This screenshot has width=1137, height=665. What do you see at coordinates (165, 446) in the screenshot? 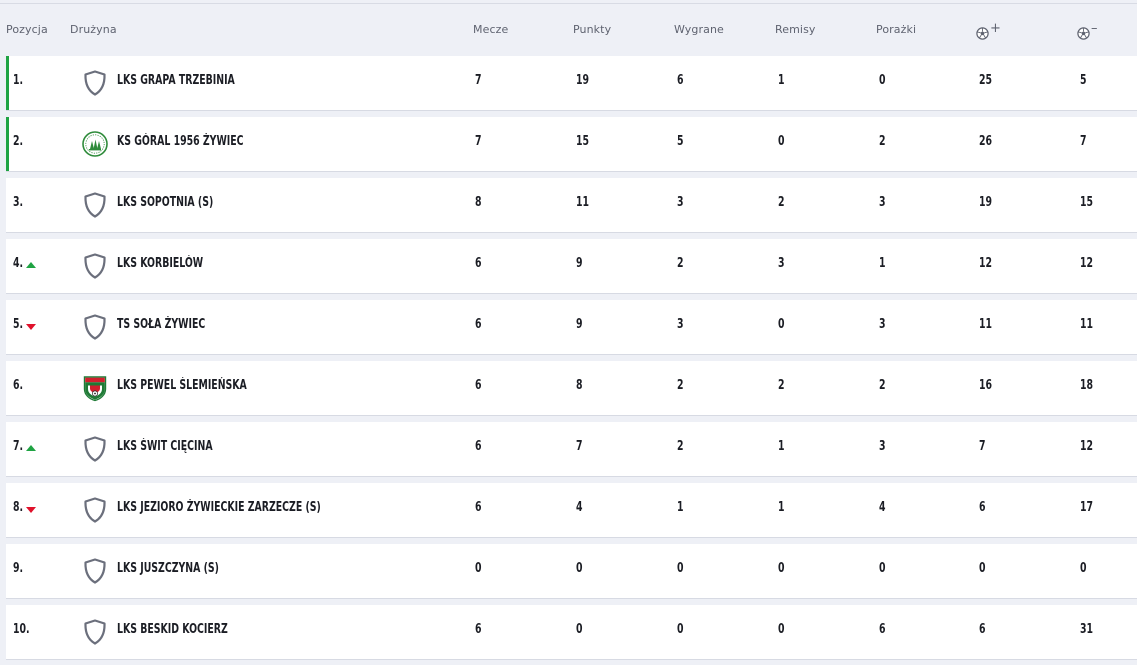
I see `team-name-link: LKS ŚWIT CIĘCINA` at bounding box center [165, 446].